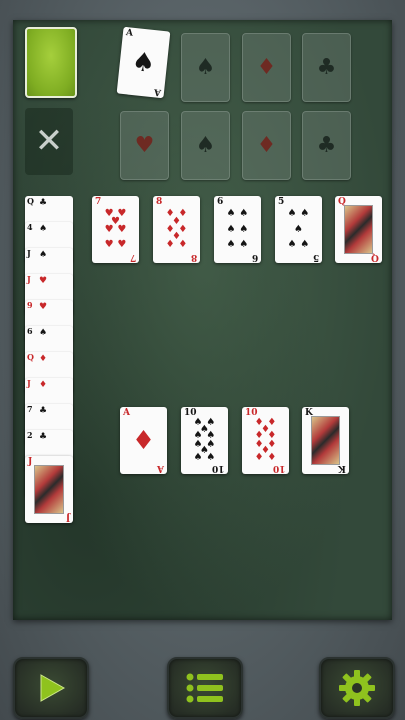 The width and height of the screenshot is (405, 720). I want to click on settings-button, so click(357, 688).